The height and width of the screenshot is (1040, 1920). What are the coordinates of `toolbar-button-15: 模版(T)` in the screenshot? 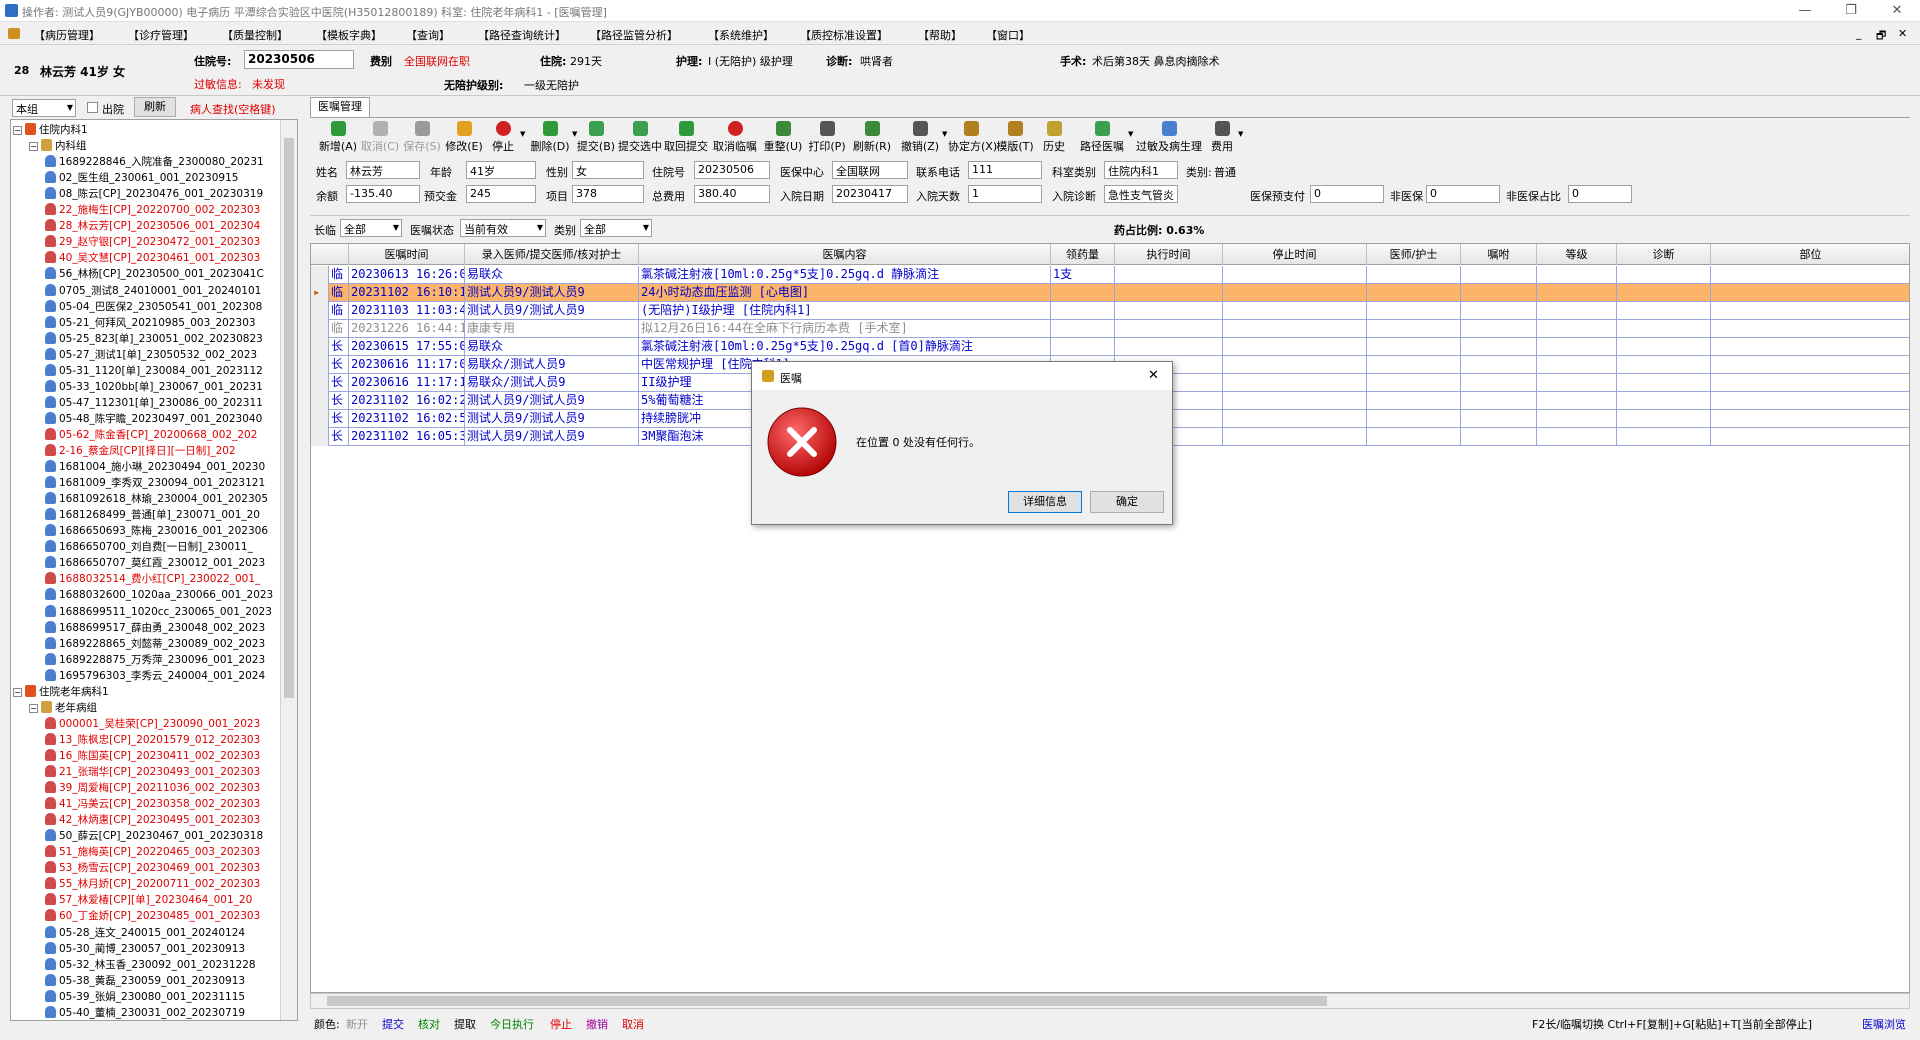 It's located at (1015, 138).